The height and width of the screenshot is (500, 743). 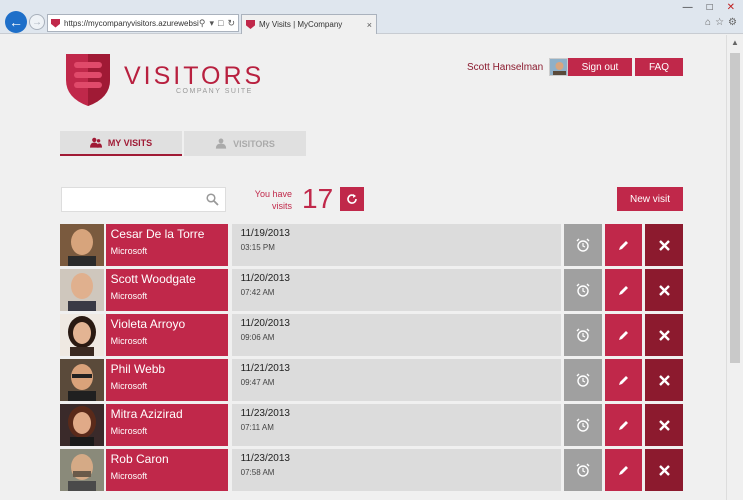 What do you see at coordinates (257, 472) in the screenshot?
I see `visit-time: 07:58 AM` at bounding box center [257, 472].